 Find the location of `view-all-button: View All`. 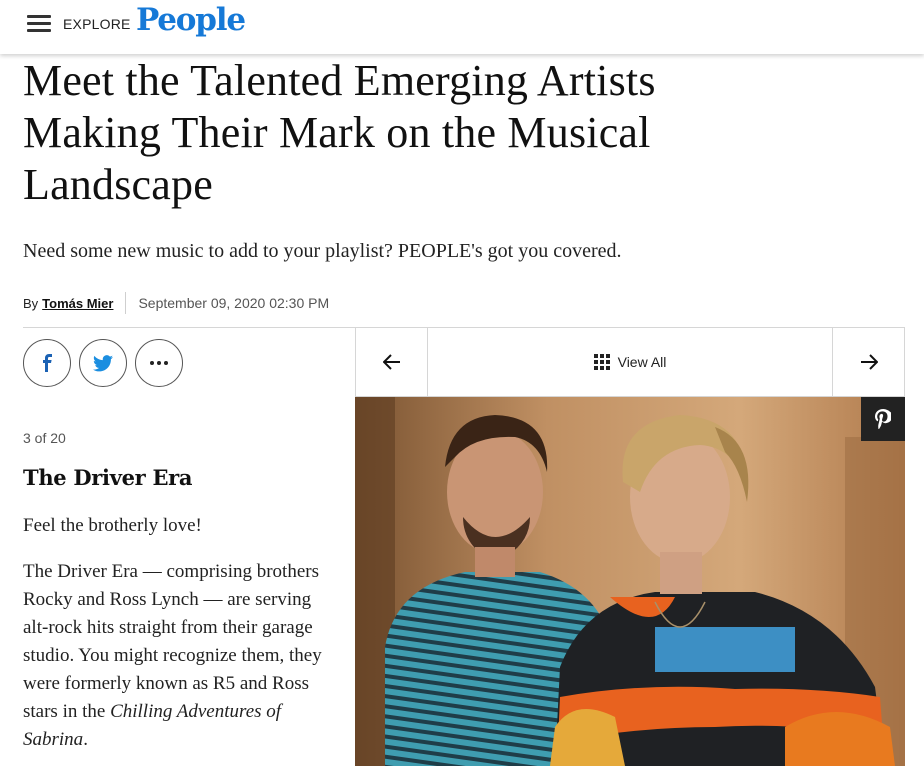

view-all-button: View All is located at coordinates (630, 361).